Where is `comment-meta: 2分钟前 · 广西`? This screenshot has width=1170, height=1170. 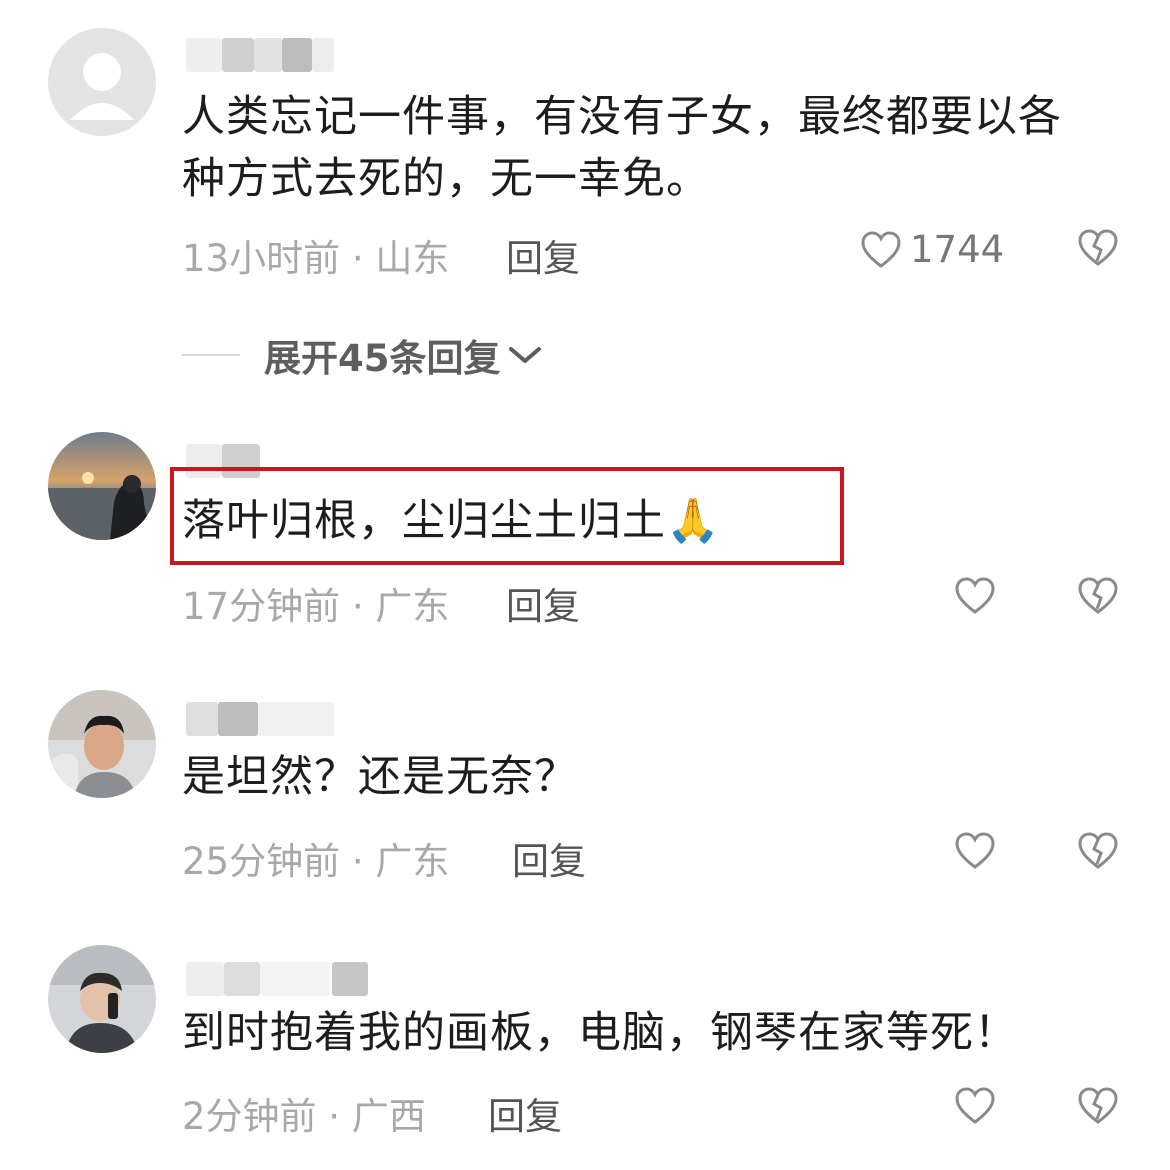 comment-meta: 2分钟前 · 广西 is located at coordinates (304, 1113).